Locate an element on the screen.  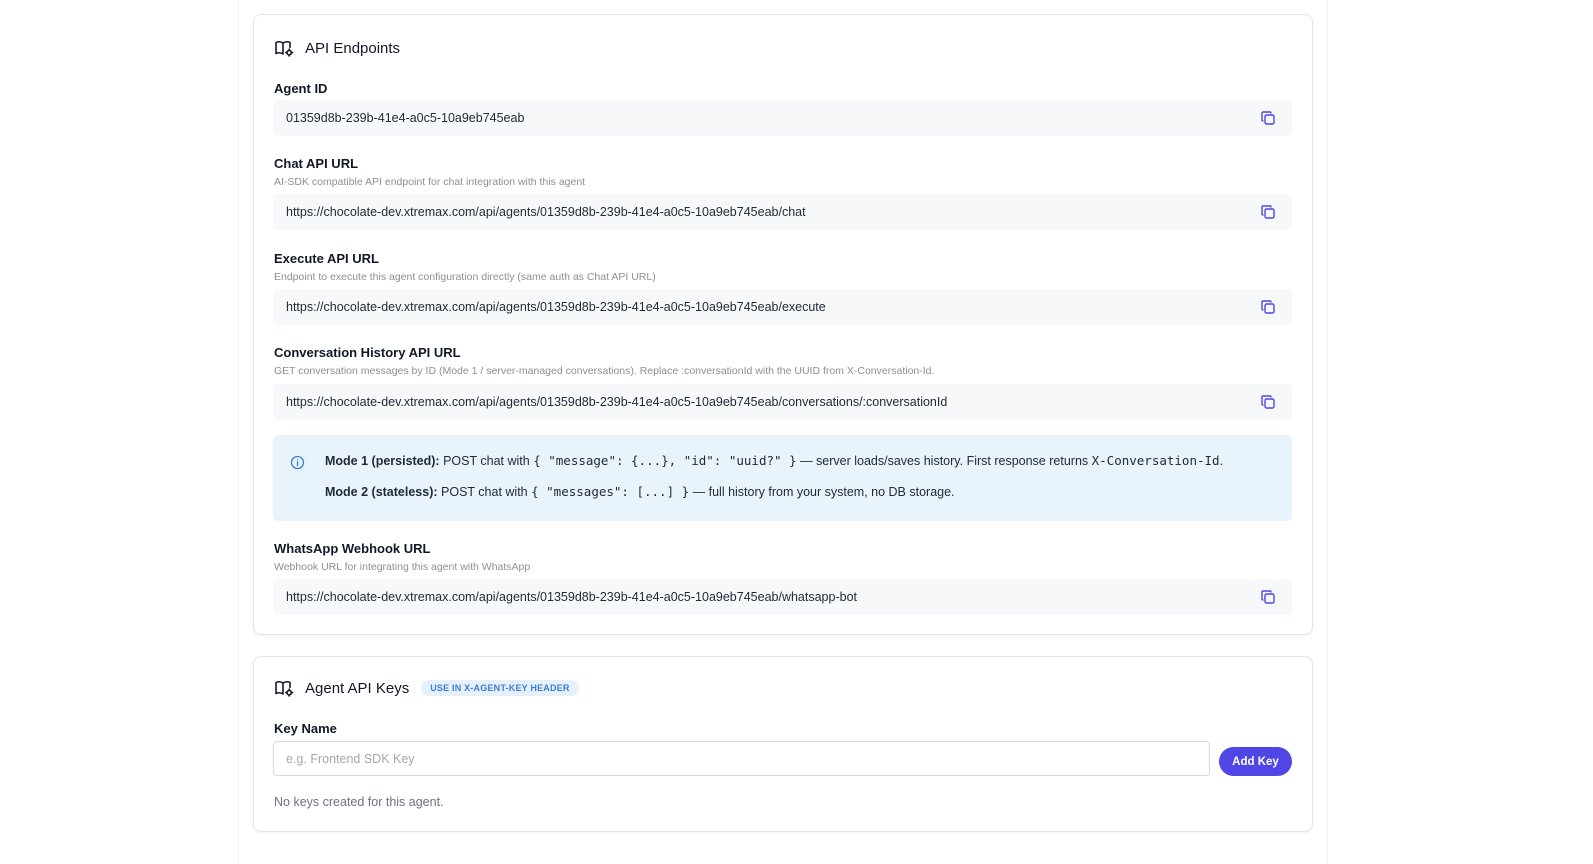
agent-api-keys-header: Agent API Keys USE IN X-AGENT-KEY HEADER is located at coordinates (426, 688).